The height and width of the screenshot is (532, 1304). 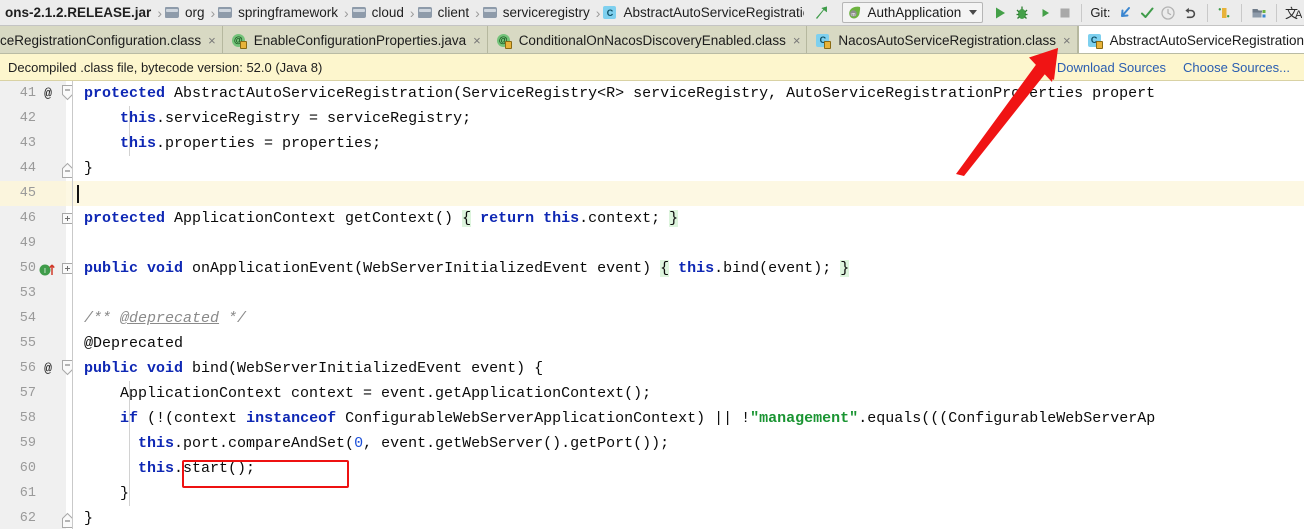 I want to click on breadcrumb-label: cloud, so click(x=387, y=12).